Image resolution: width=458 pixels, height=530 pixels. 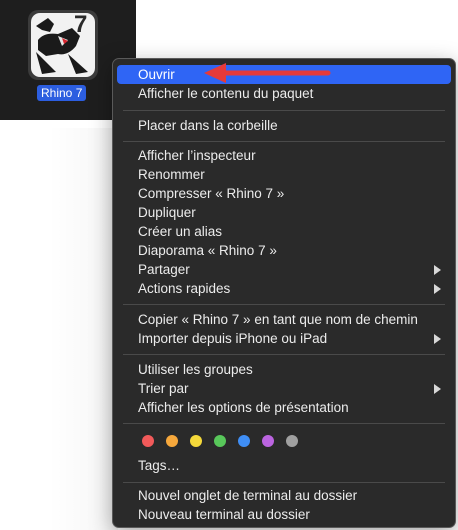 I want to click on app-name-label: Rhino 7, so click(x=62, y=93).